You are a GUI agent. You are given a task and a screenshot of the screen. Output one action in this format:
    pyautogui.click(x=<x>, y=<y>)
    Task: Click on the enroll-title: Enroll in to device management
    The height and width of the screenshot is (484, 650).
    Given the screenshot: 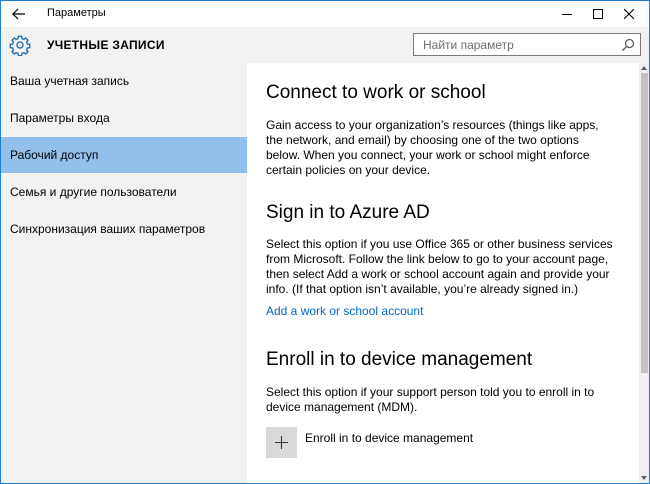 What is the action you would take?
    pyautogui.click(x=399, y=359)
    